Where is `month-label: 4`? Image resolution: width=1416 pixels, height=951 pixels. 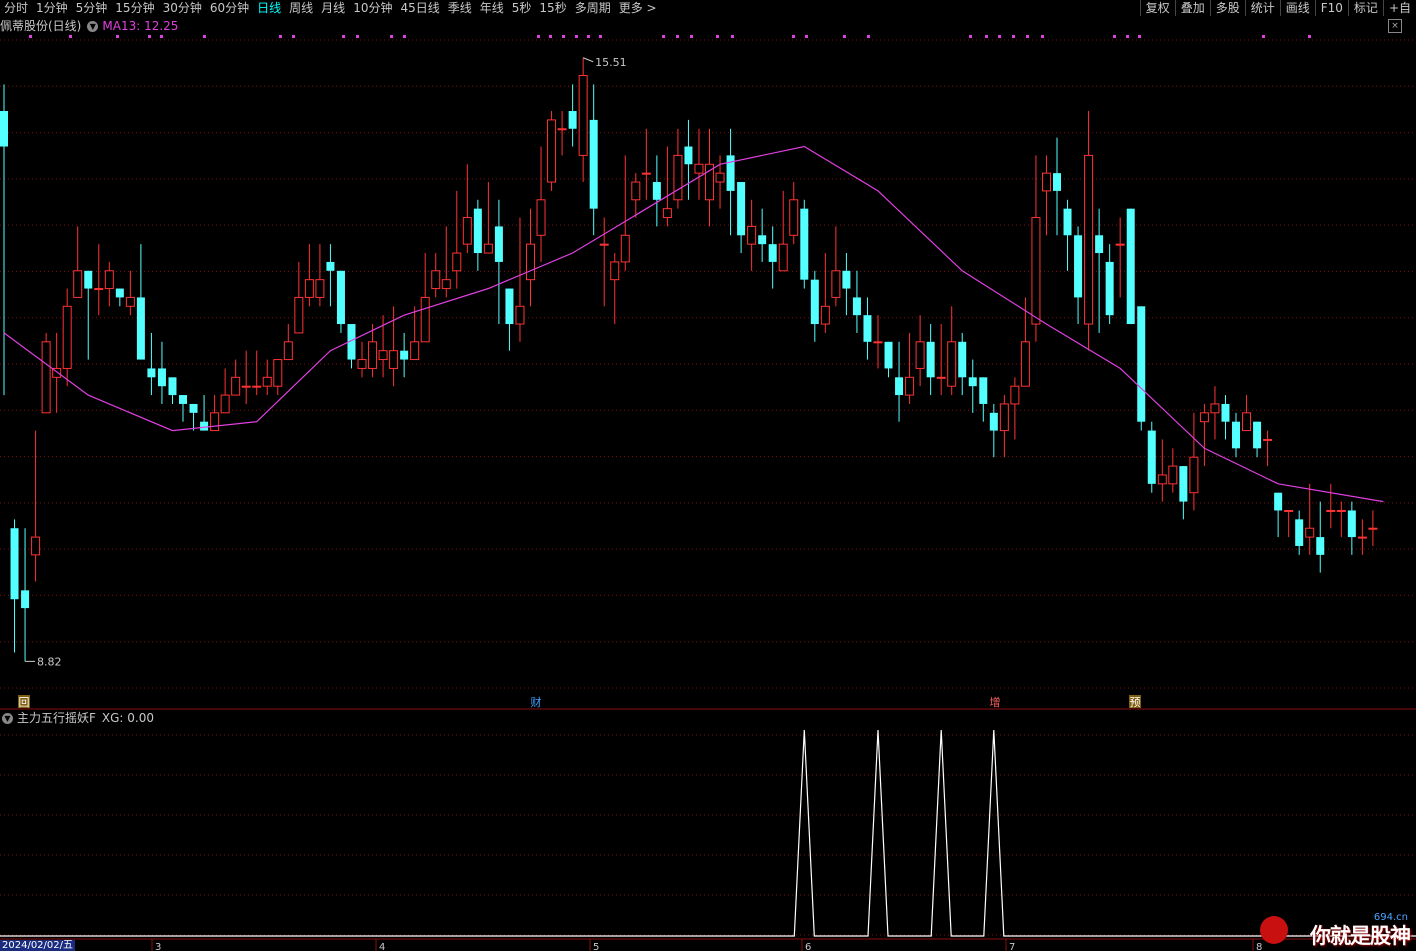 month-label: 4 is located at coordinates (382, 946).